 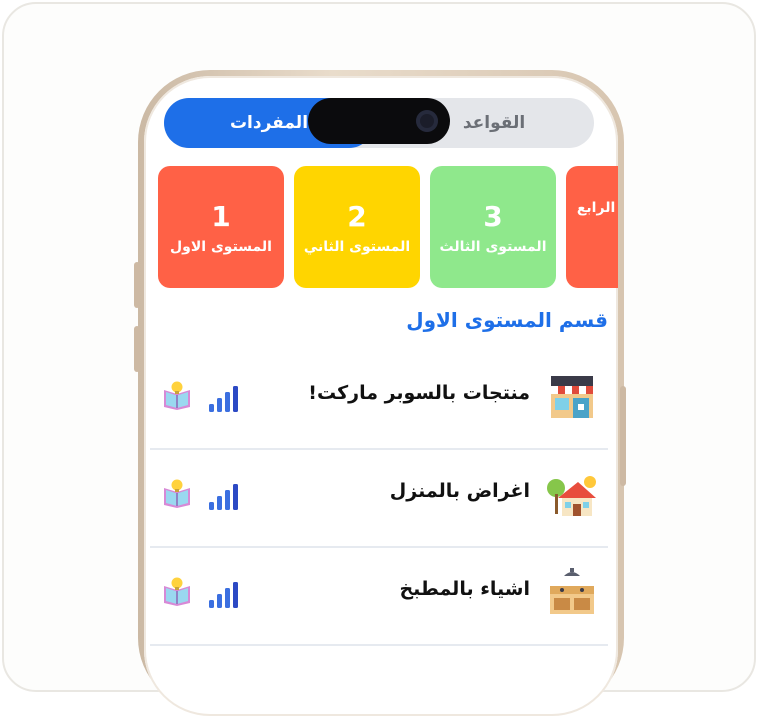 What do you see at coordinates (459, 491) in the screenshot?
I see `list-item-label: اغراض بالمنزل` at bounding box center [459, 491].